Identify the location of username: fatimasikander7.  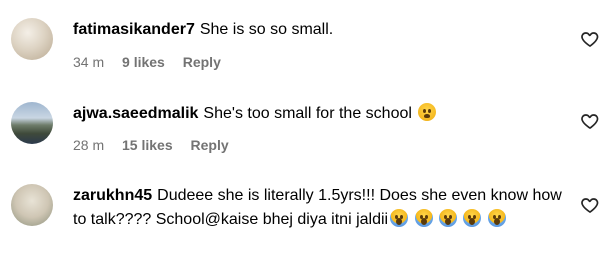
(134, 29).